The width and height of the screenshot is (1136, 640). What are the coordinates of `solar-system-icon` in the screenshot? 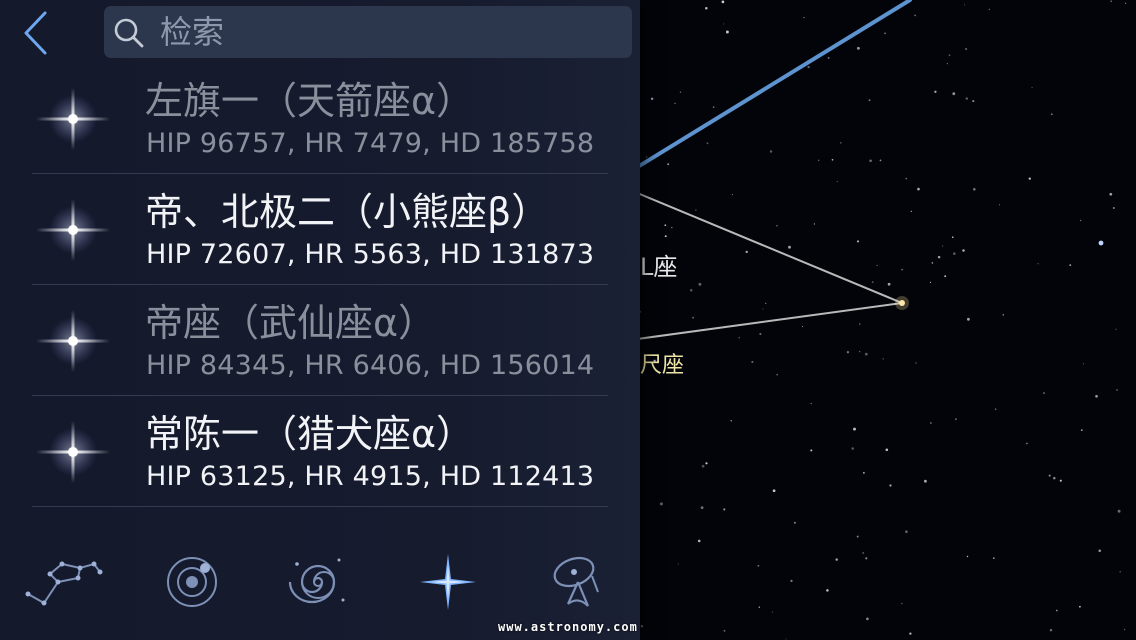 It's located at (192, 582).